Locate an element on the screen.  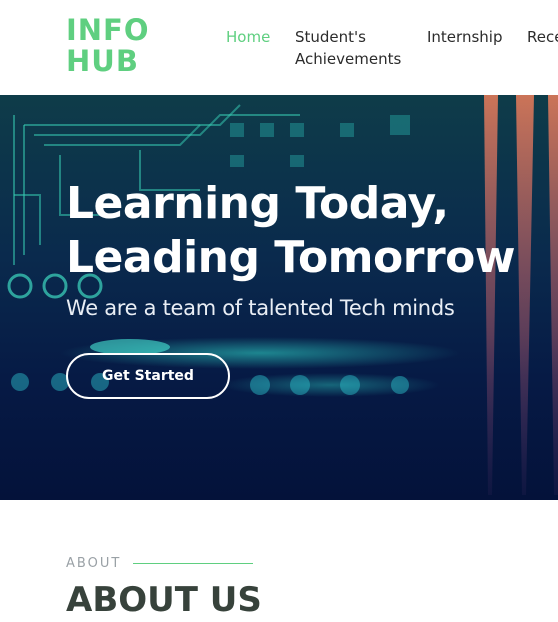
about-section-label: ABOUT is located at coordinates (94, 563).